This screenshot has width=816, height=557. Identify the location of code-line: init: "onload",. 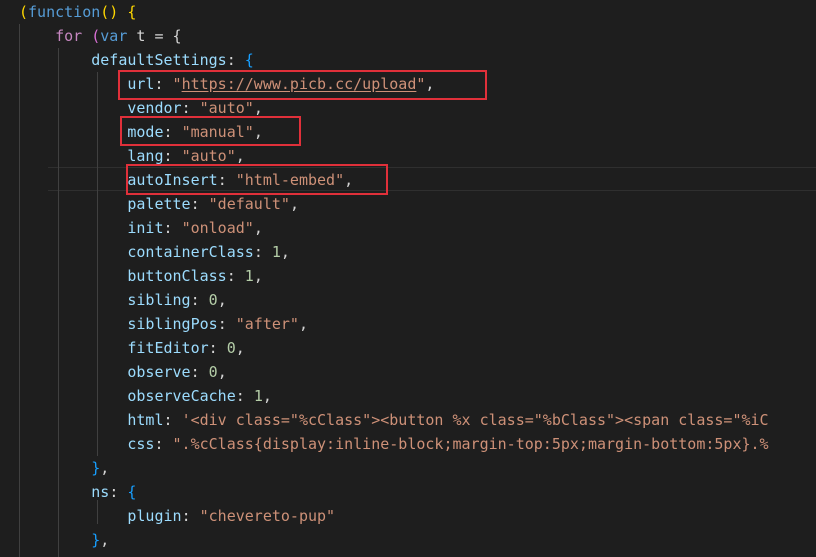
(417, 228).